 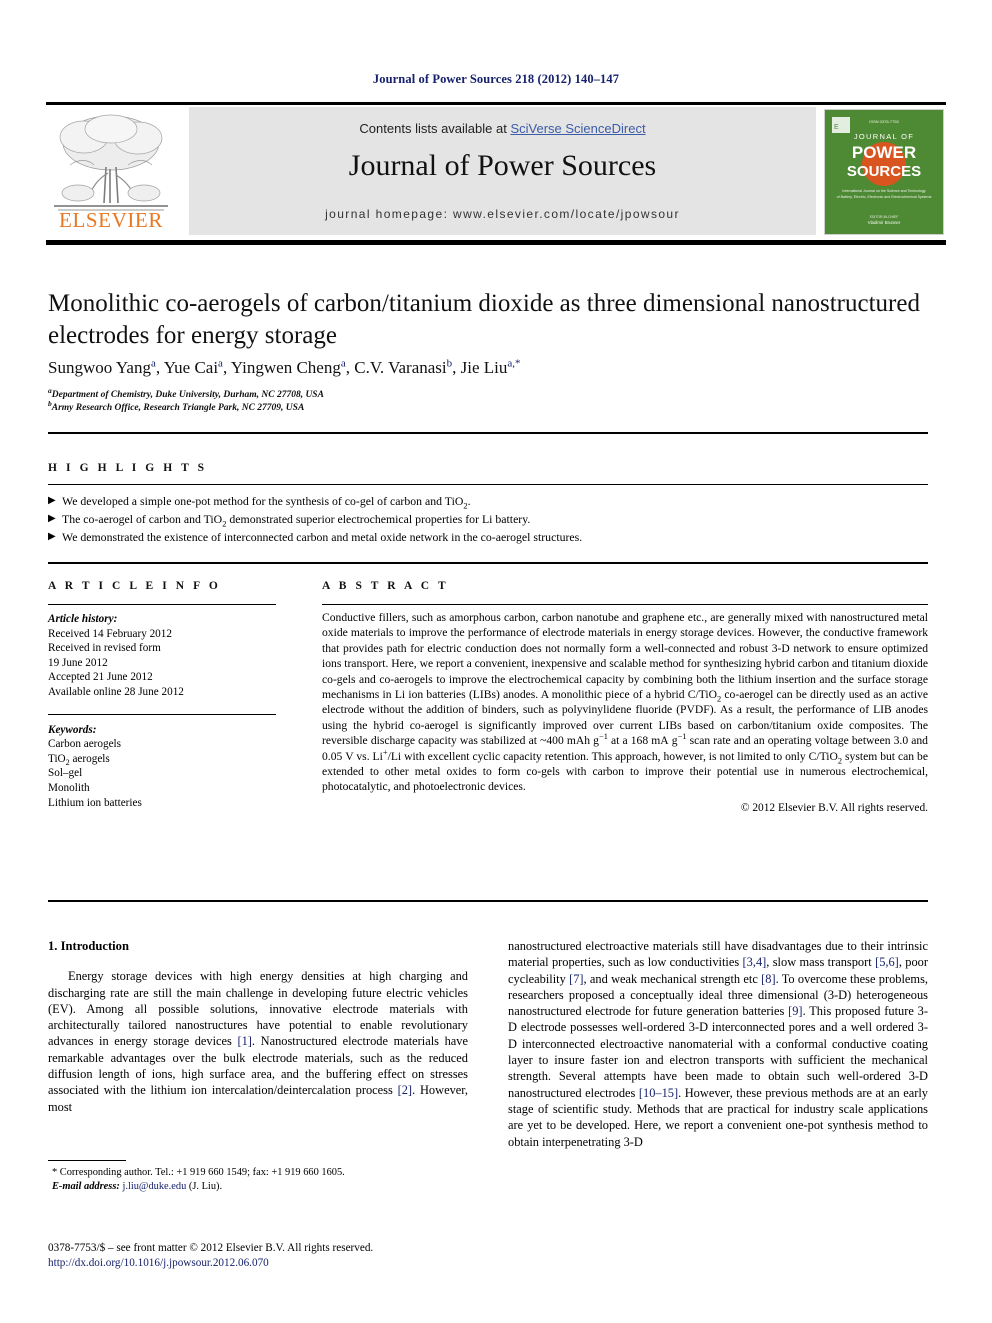 I want to click on abstract-heading: A B S T R A C T, so click(x=385, y=586).